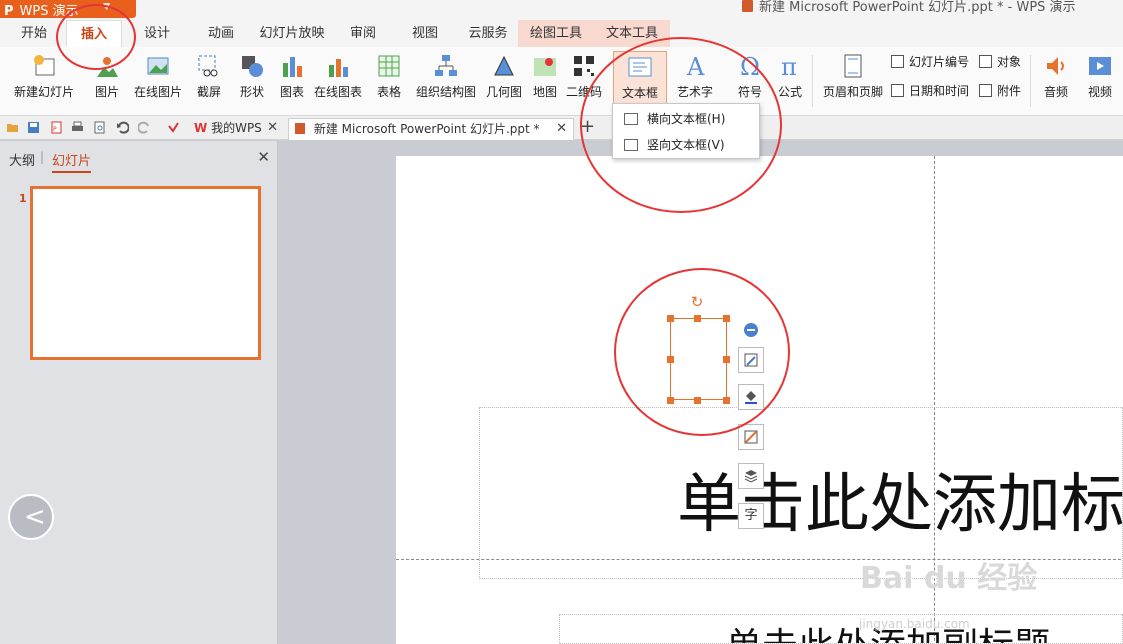 This screenshot has width=1123, height=644. I want to click on object-icon, so click(985, 61).